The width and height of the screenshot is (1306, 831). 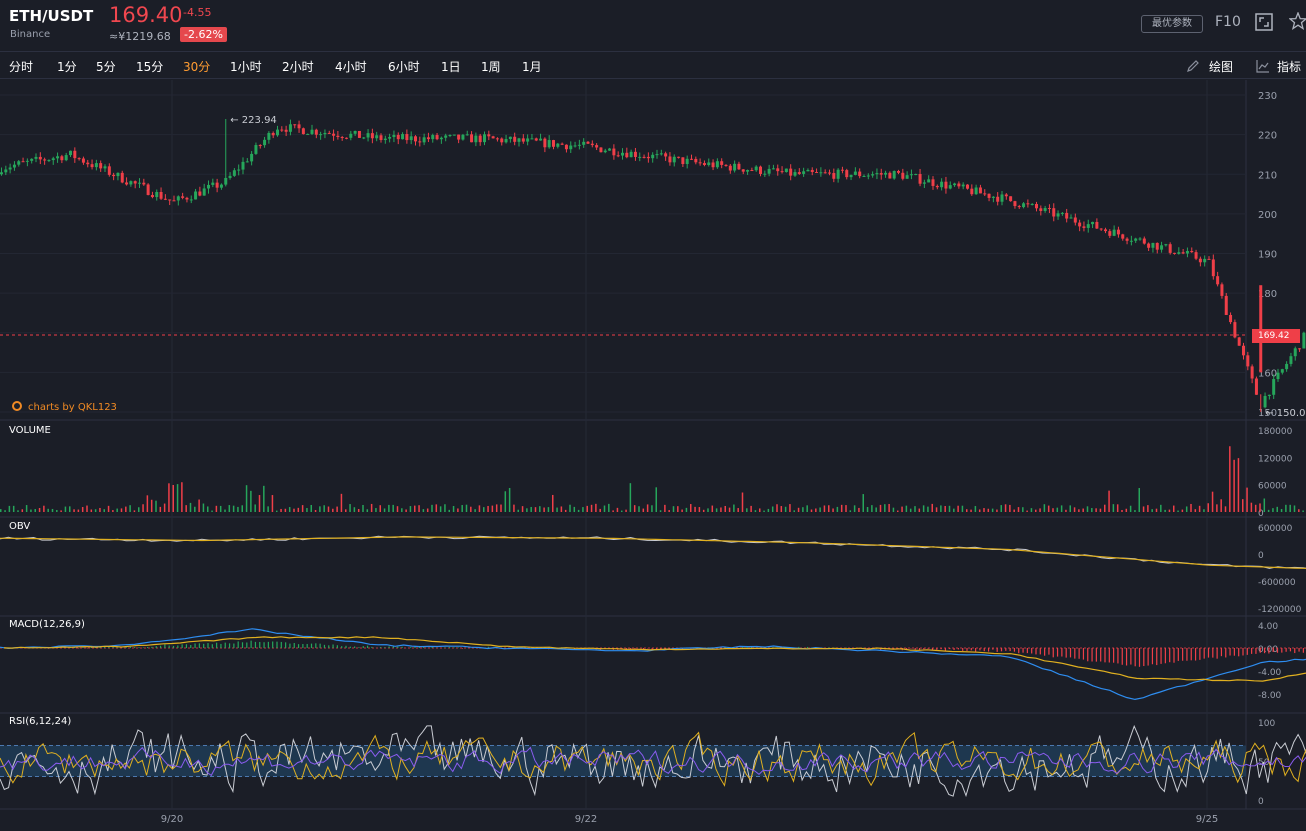 What do you see at coordinates (586, 819) in the screenshot?
I see `x-tick-label: 9/22` at bounding box center [586, 819].